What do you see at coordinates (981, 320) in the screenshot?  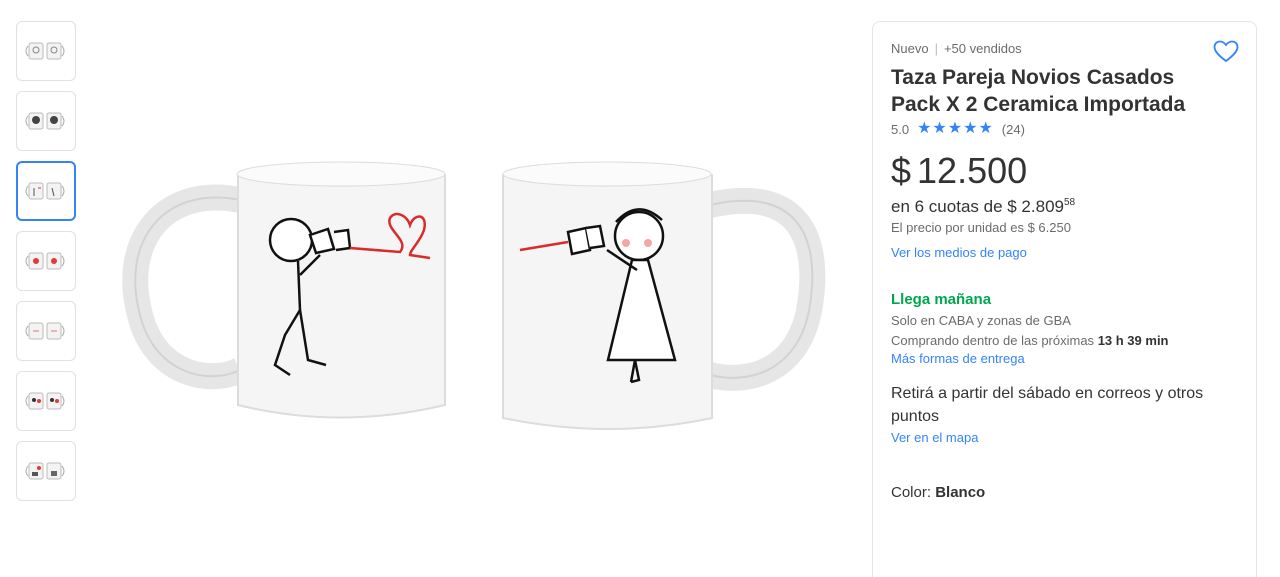 I see `shipping-zone: Solo en CABA y zonas de GBA` at bounding box center [981, 320].